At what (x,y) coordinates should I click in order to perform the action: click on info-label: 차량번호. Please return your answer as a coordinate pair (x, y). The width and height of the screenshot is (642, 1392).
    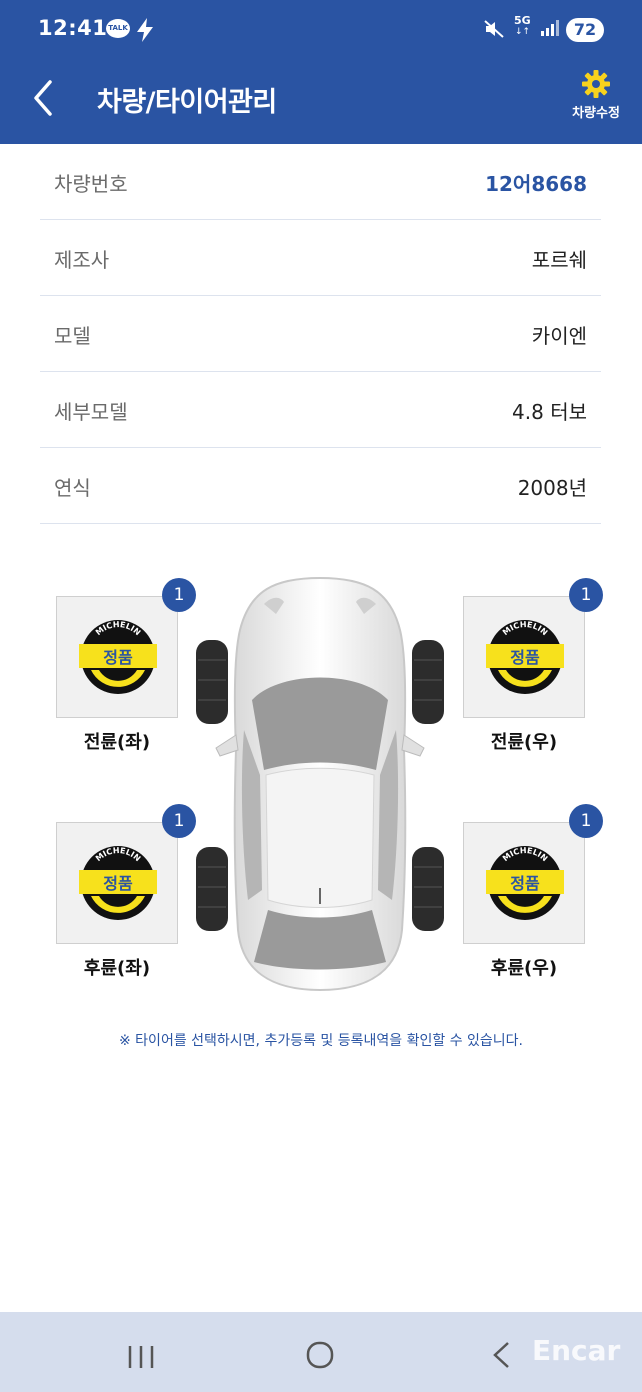
    Looking at the image, I should click on (91, 184).